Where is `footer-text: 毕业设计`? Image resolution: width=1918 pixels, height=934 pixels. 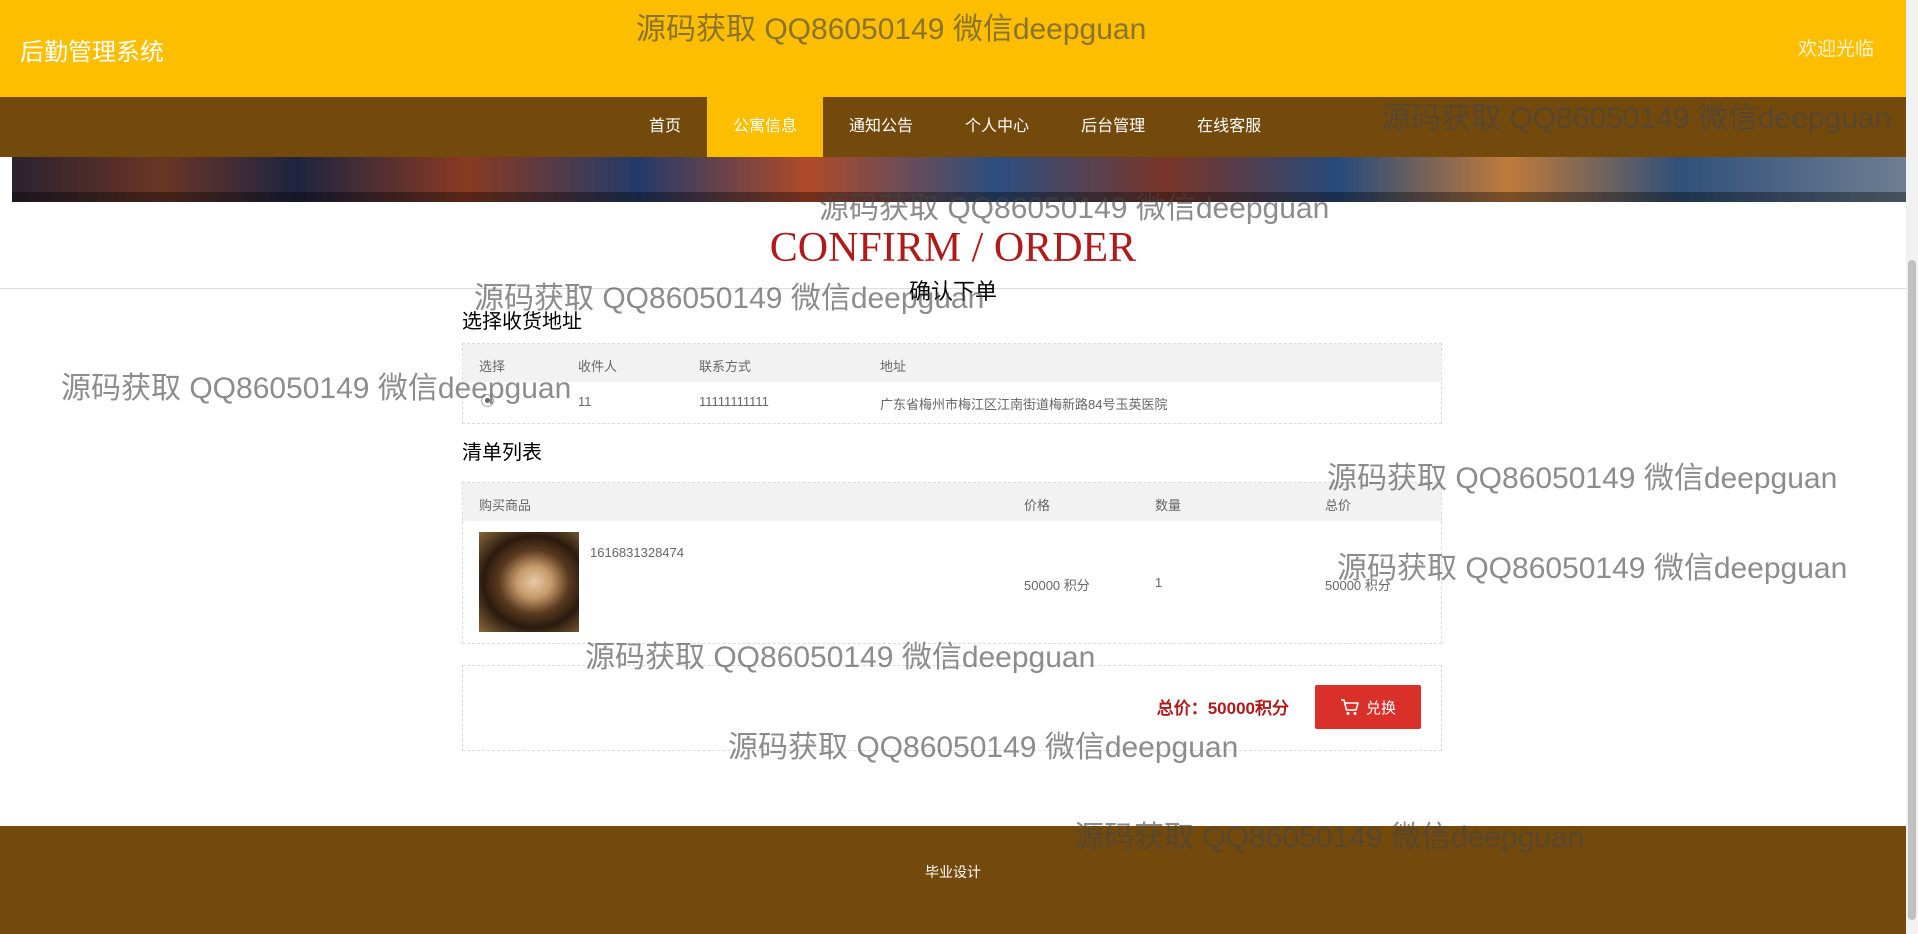
footer-text: 毕业设计 is located at coordinates (953, 872).